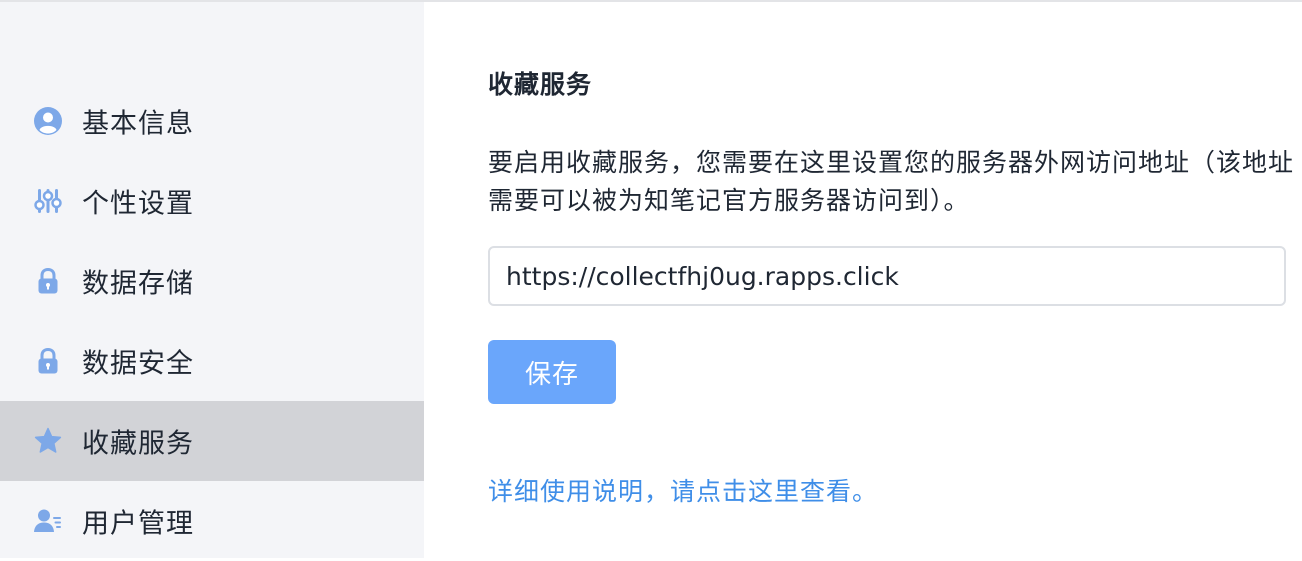  What do you see at coordinates (138, 444) in the screenshot?
I see `sidebar-item-label: 收藏服务` at bounding box center [138, 444].